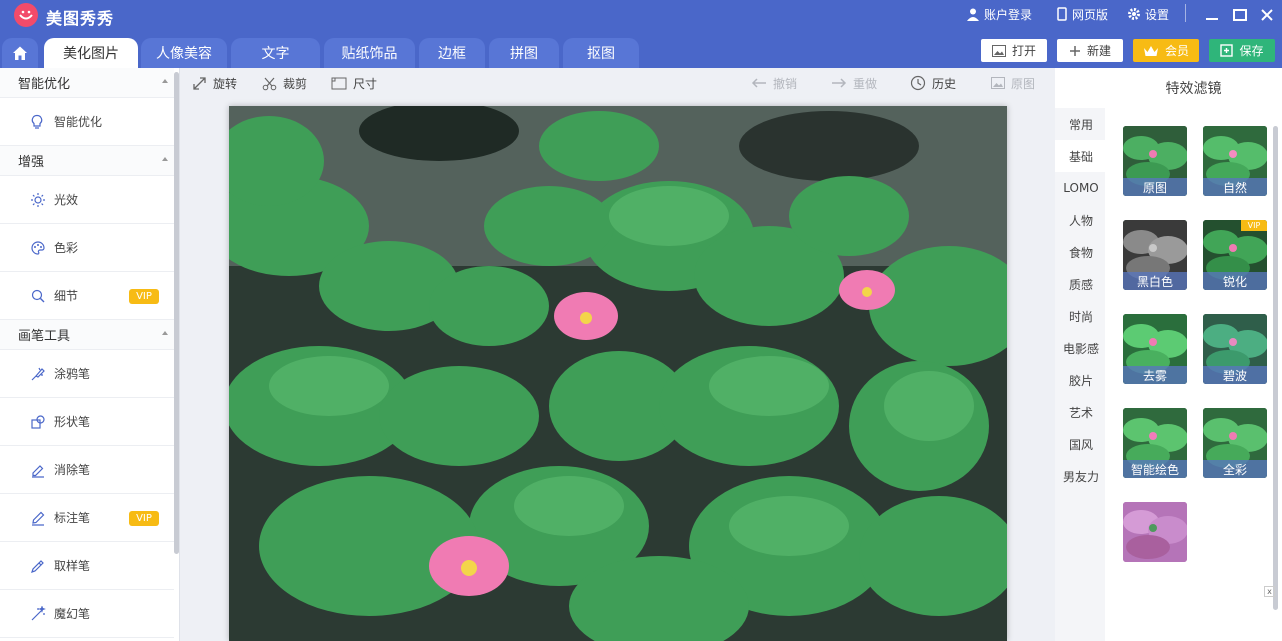 Image resolution: width=1282 pixels, height=641 pixels. I want to click on filter-category: 常用, so click(1081, 124).